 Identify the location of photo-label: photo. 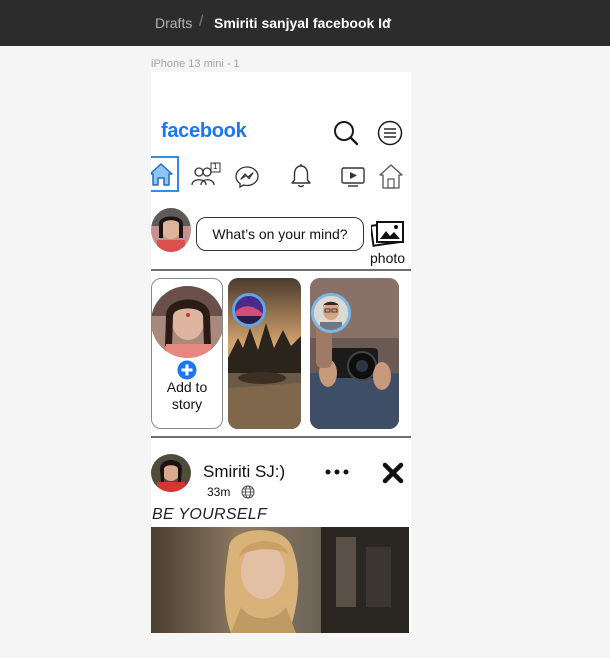
(387, 258).